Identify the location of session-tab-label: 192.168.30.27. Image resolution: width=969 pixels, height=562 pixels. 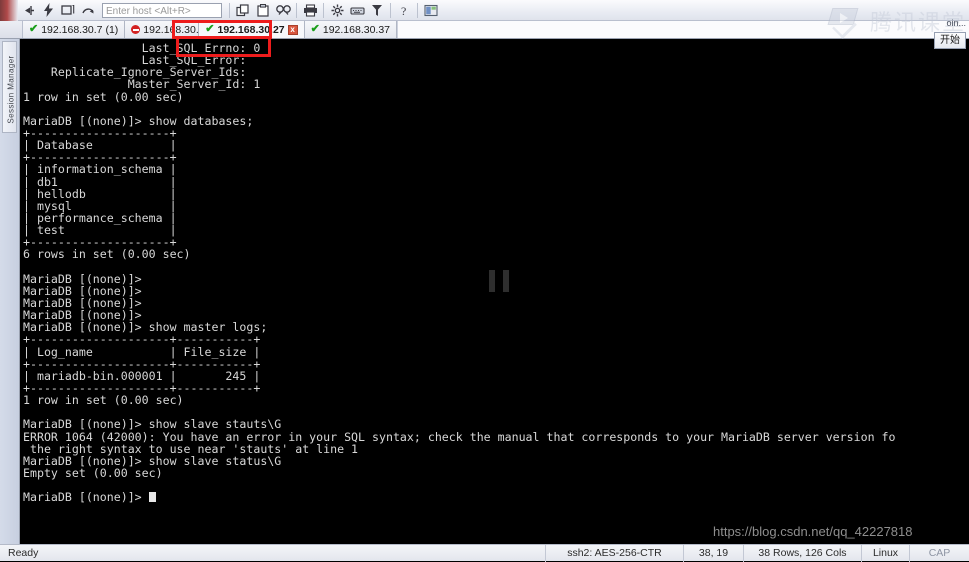
(251, 29).